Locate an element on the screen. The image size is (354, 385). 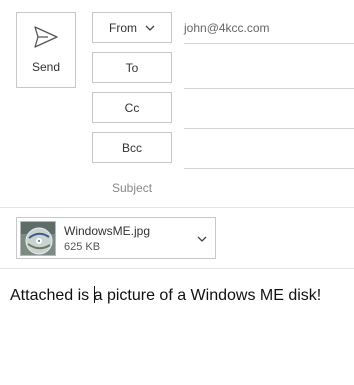
send-label: Send is located at coordinates (46, 67).